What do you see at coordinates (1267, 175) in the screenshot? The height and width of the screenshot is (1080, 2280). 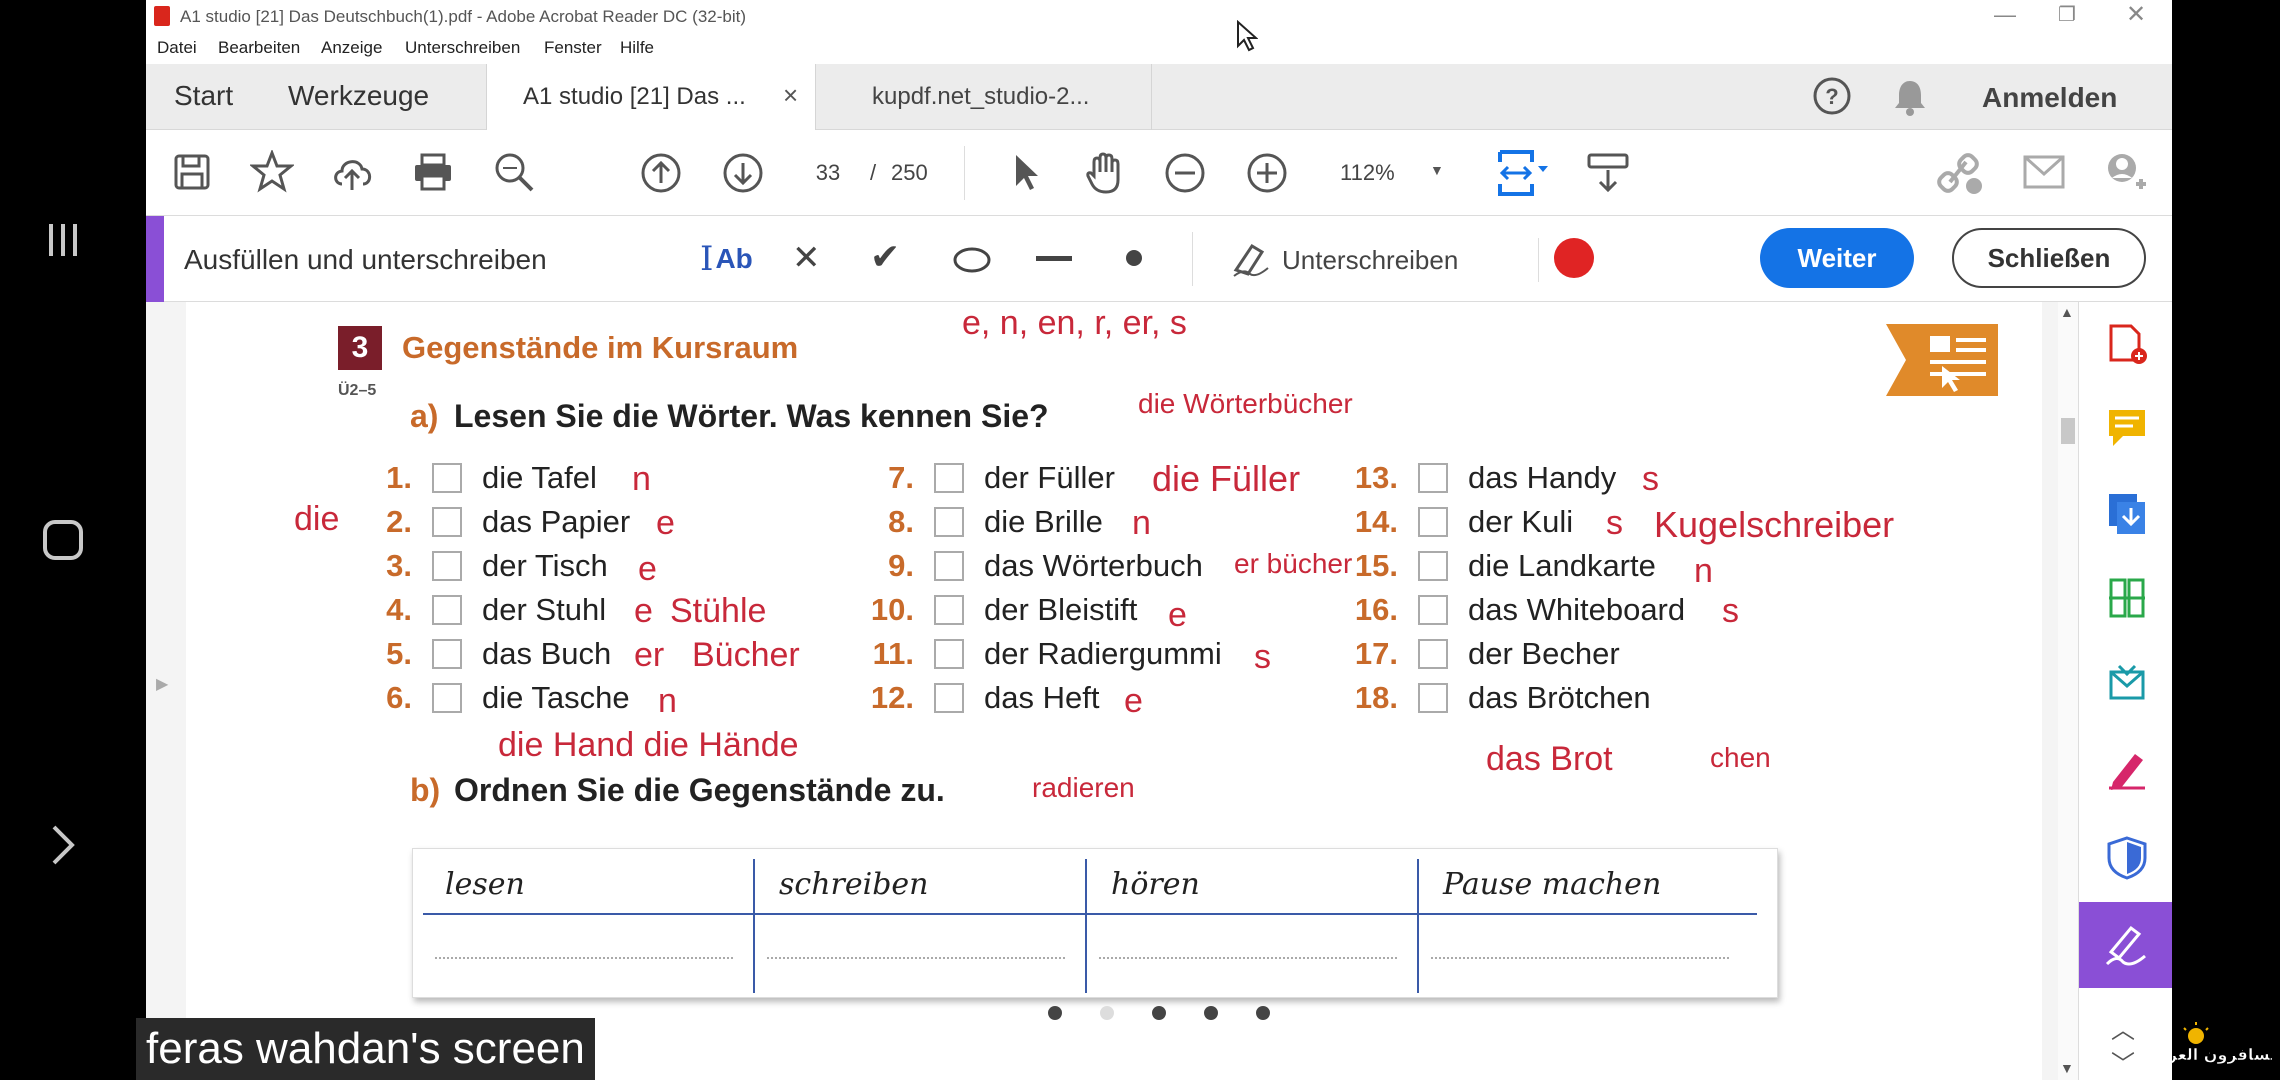 I see `zoom-in-icon` at bounding box center [1267, 175].